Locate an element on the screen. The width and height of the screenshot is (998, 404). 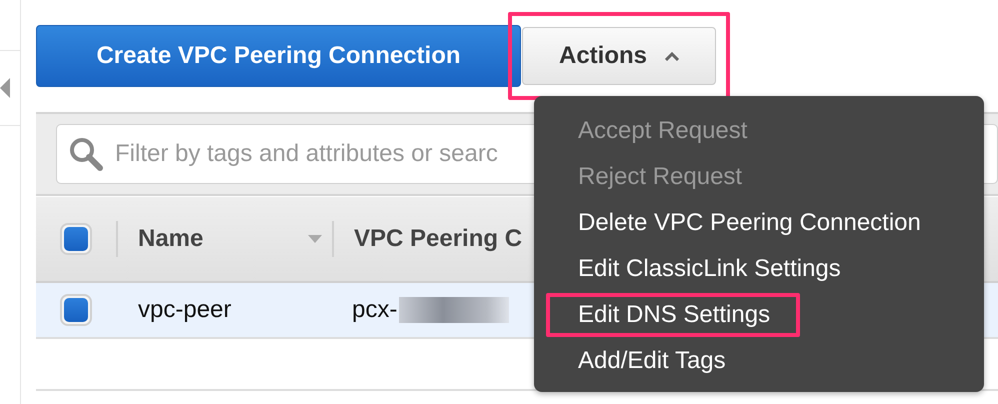
table-cell: vpc-peer is located at coordinates (185, 310).